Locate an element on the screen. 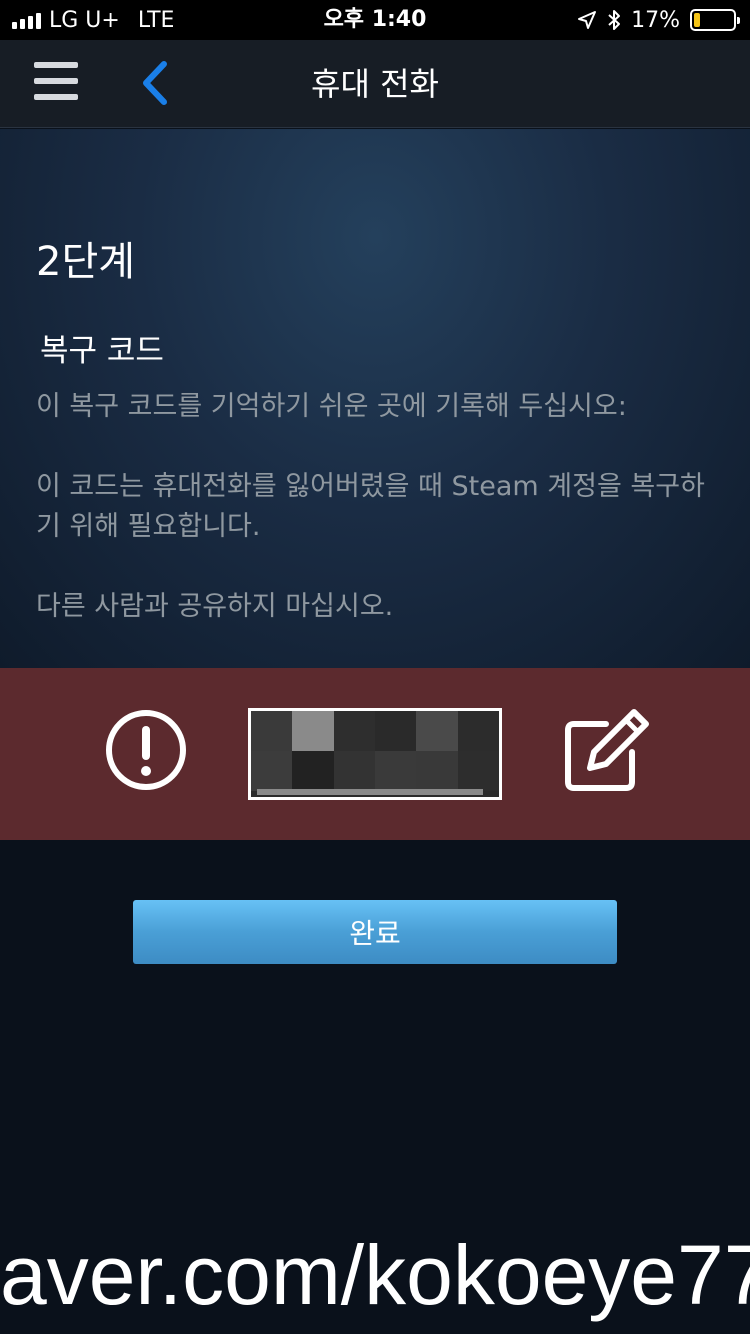 The image size is (750, 1334). network-label: LTE is located at coordinates (156, 20).